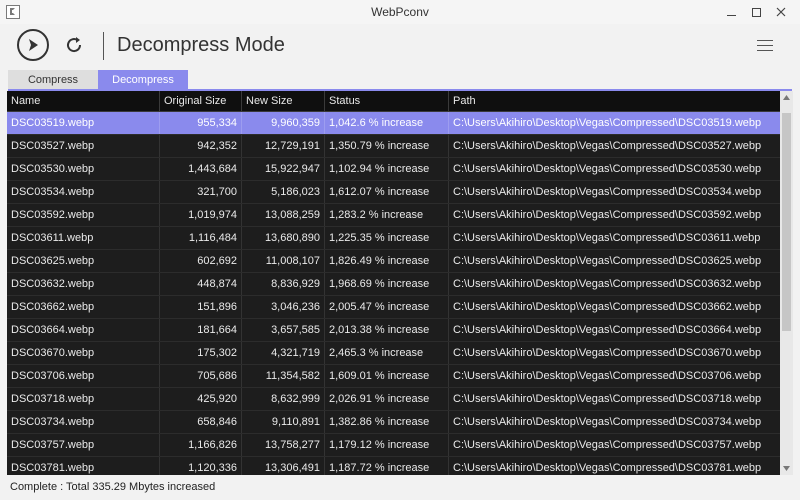 The height and width of the screenshot is (500, 800). What do you see at coordinates (83, 146) in the screenshot?
I see `cell-name: DSC03527.webp` at bounding box center [83, 146].